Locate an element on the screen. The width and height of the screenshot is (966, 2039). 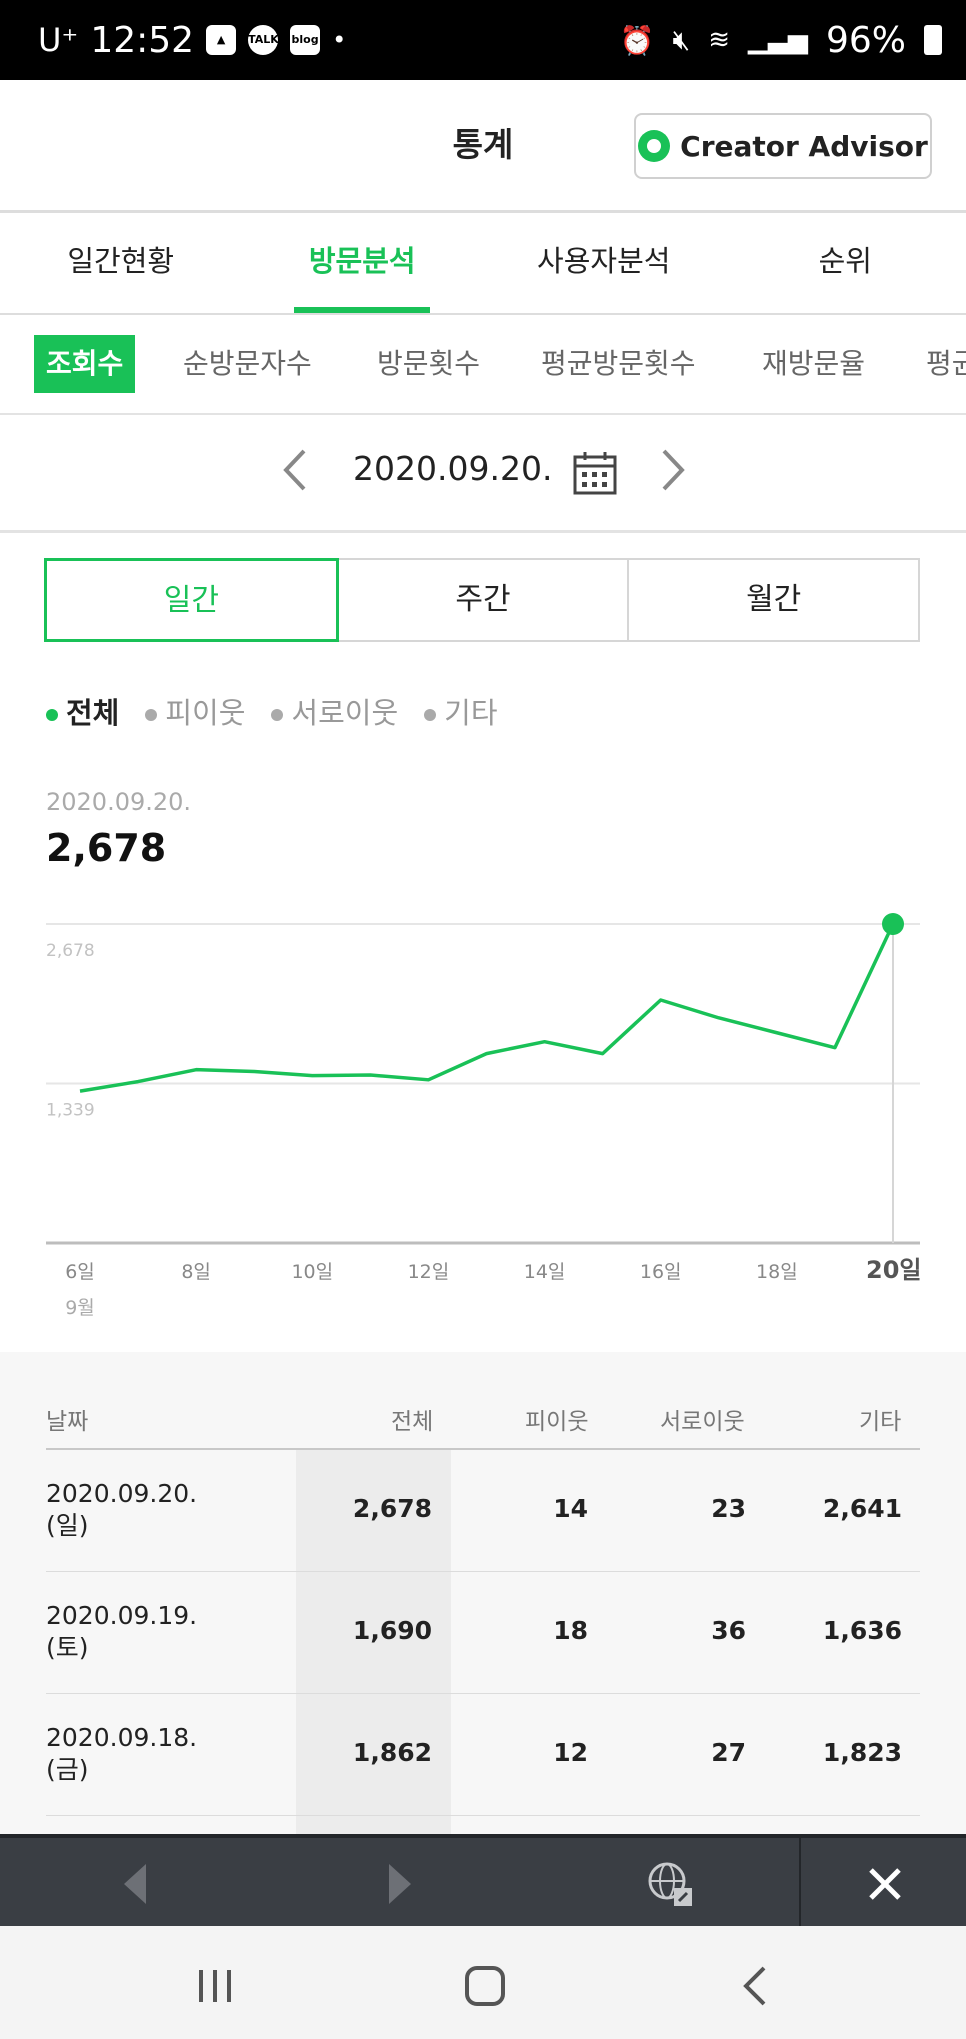
table-row: 2020.09.20. (일) 2,678 14 23 2,641 is located at coordinates (483, 1511).